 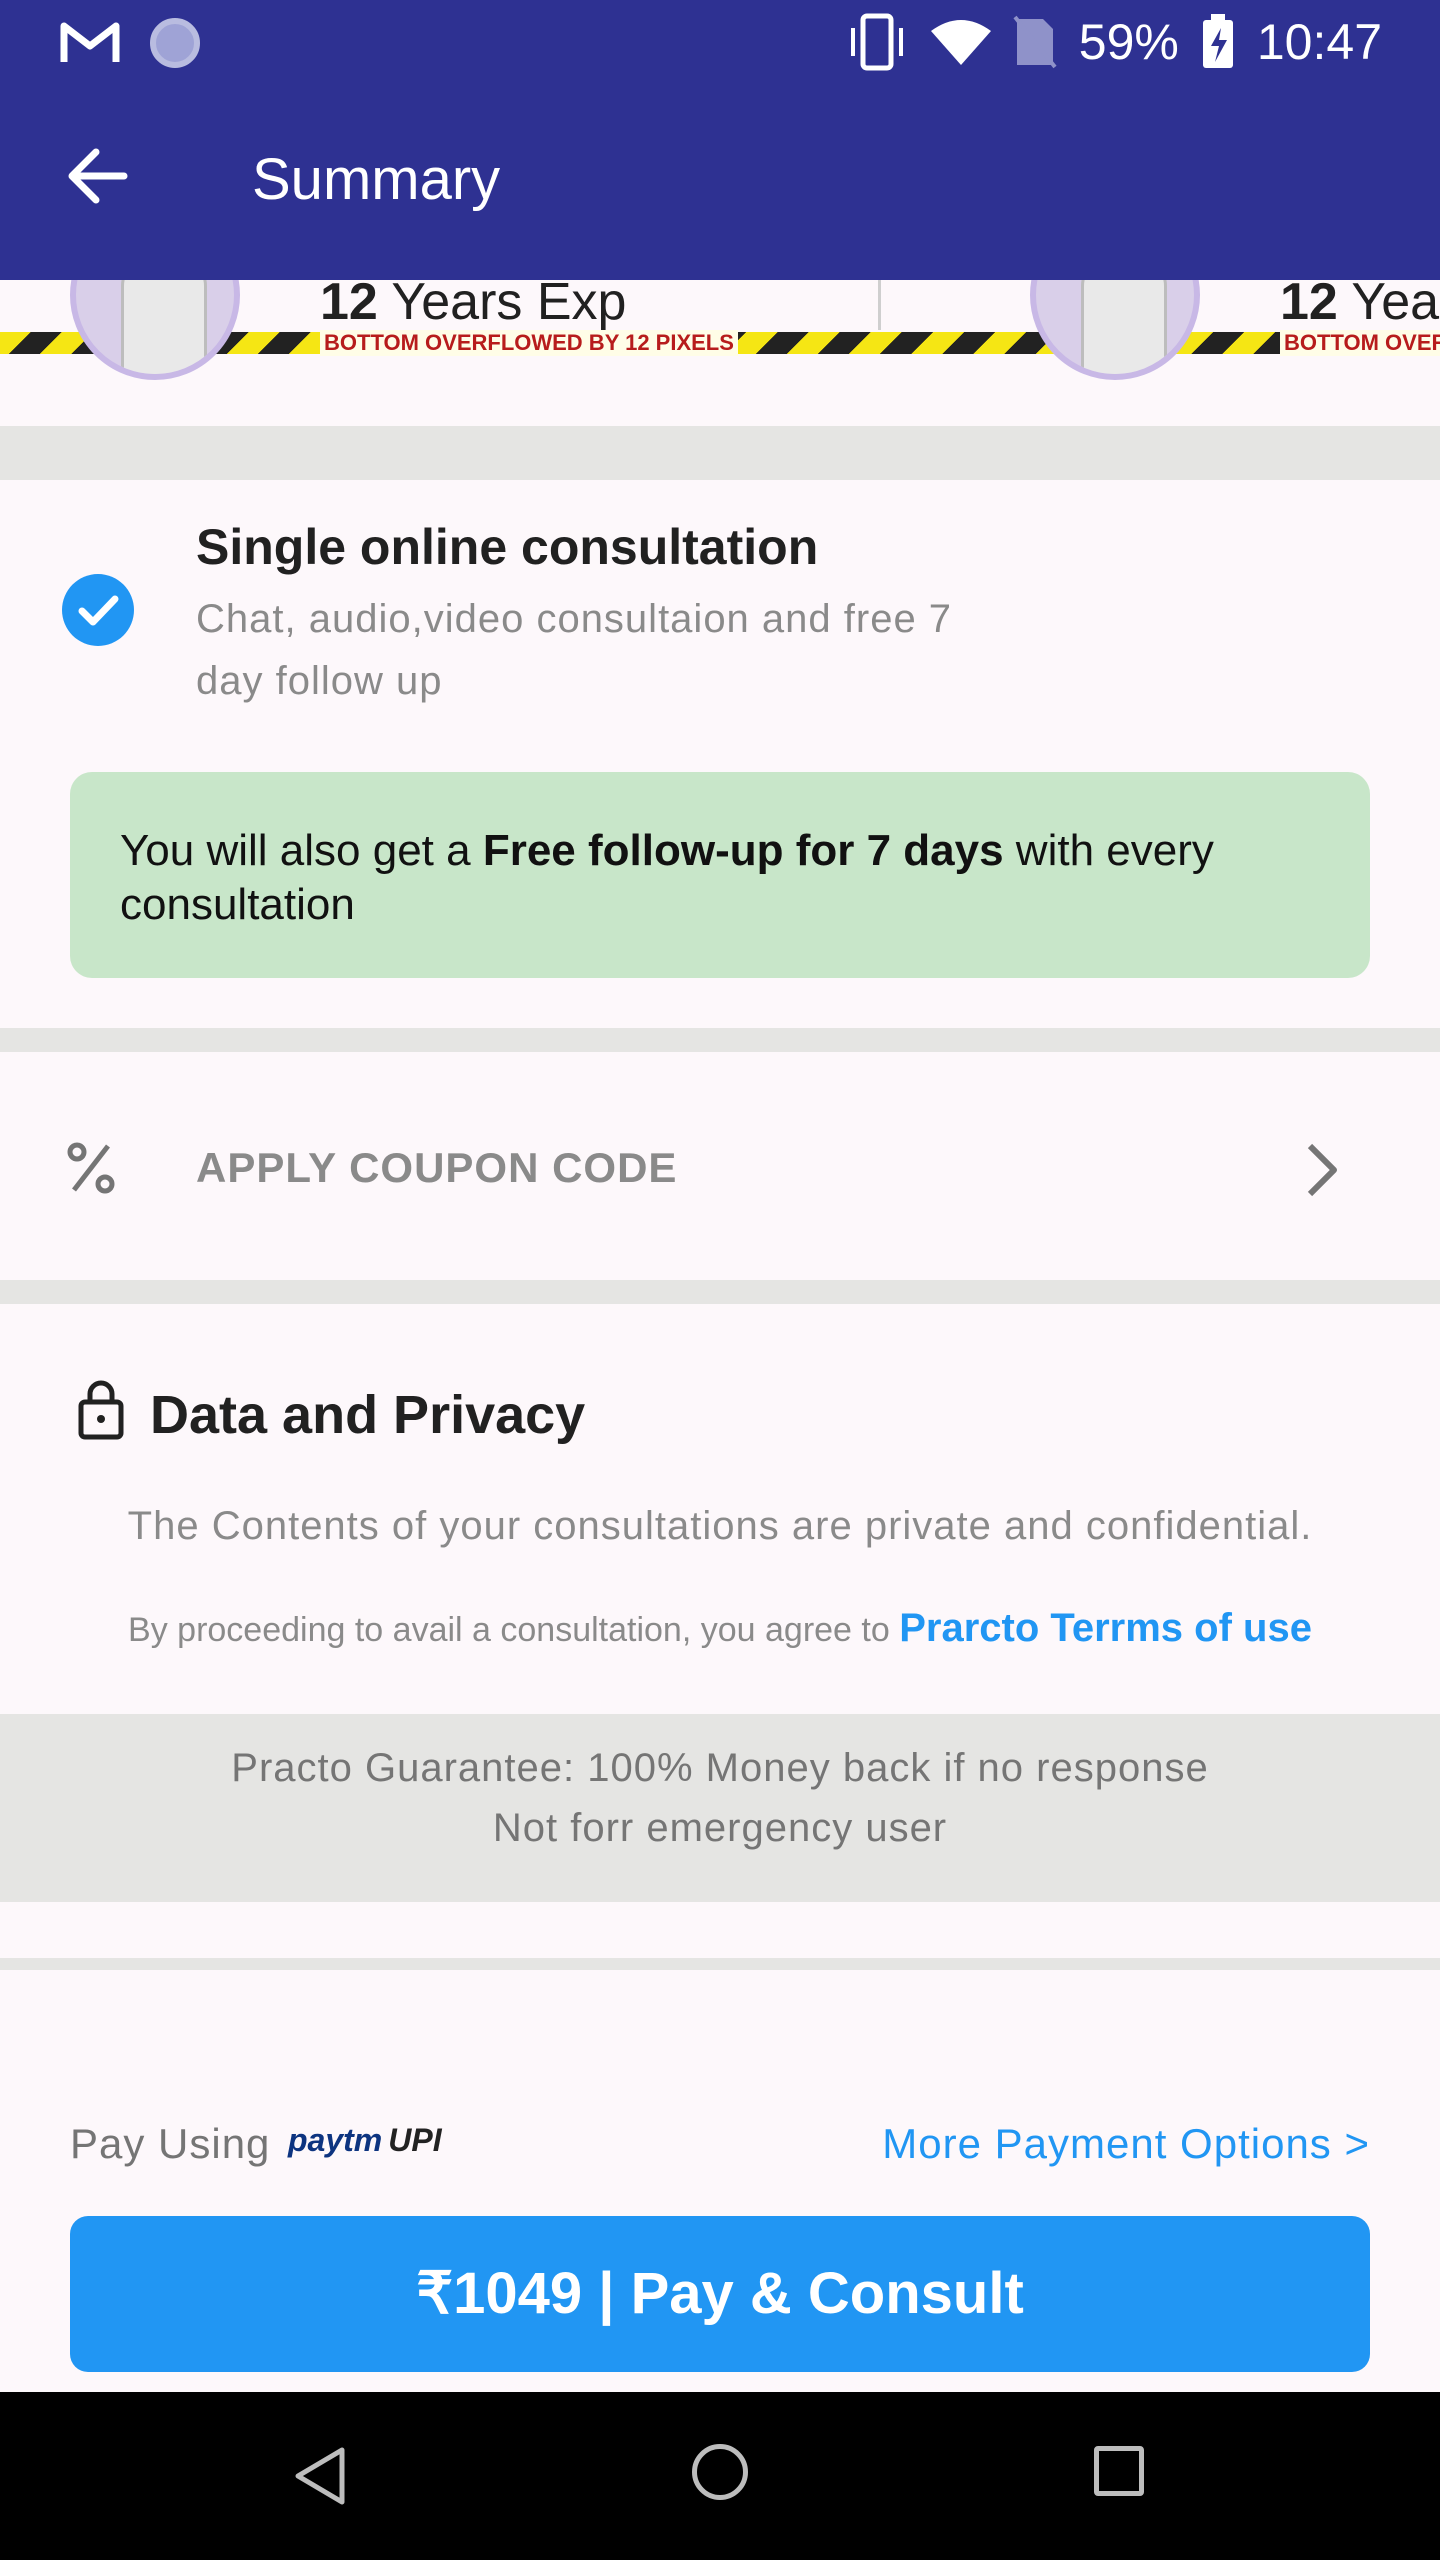 I want to click on percent-icon, so click(x=91, y=1168).